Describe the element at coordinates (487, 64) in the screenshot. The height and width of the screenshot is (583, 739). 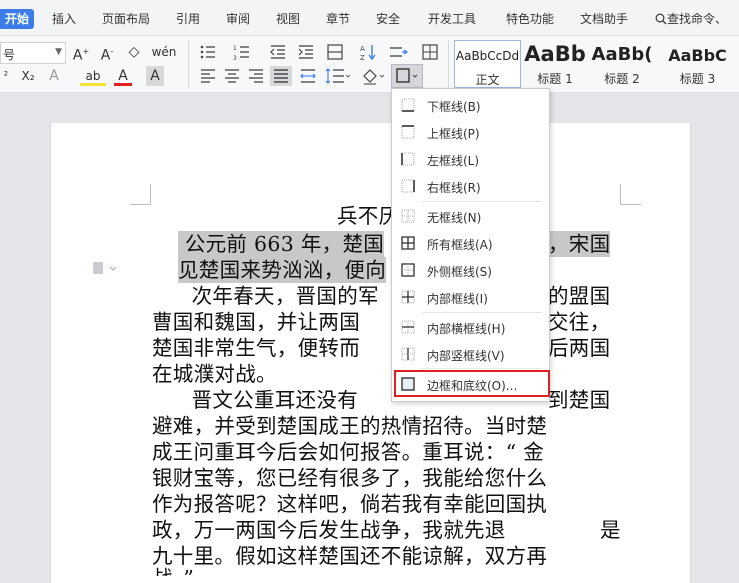
I see `style-normal: AaBbCcDd 正文` at that location.